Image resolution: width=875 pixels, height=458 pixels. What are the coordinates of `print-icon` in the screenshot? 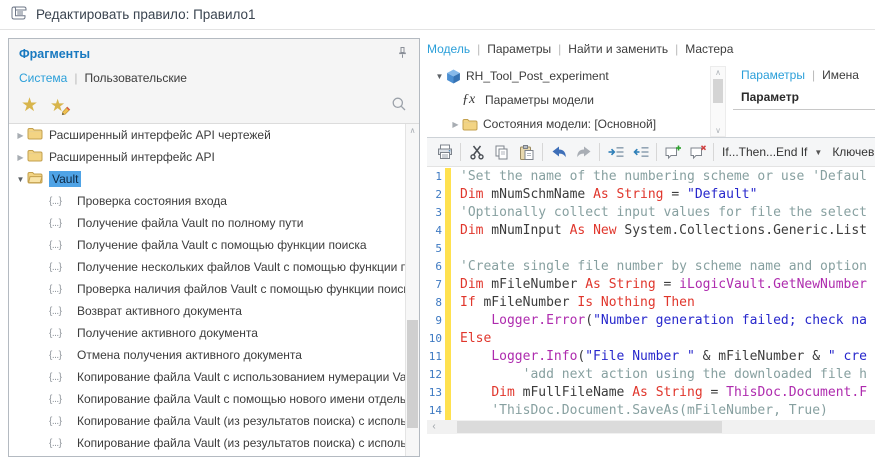 It's located at (444, 152).